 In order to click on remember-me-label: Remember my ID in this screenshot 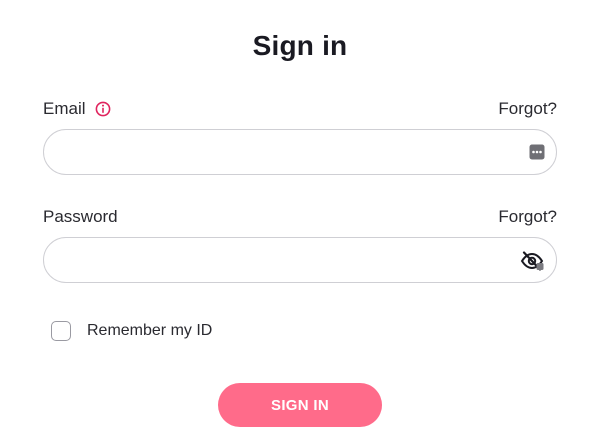, I will do `click(149, 331)`.